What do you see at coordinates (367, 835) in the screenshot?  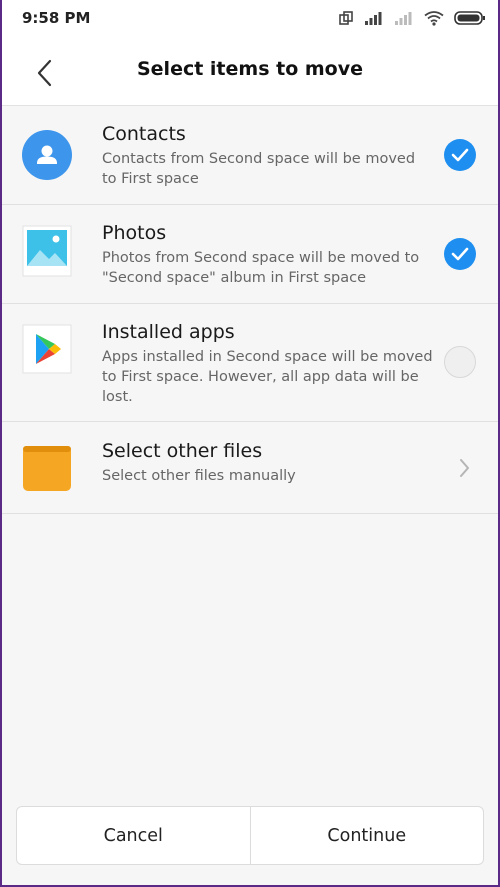 I see `continue-button: Continue` at bounding box center [367, 835].